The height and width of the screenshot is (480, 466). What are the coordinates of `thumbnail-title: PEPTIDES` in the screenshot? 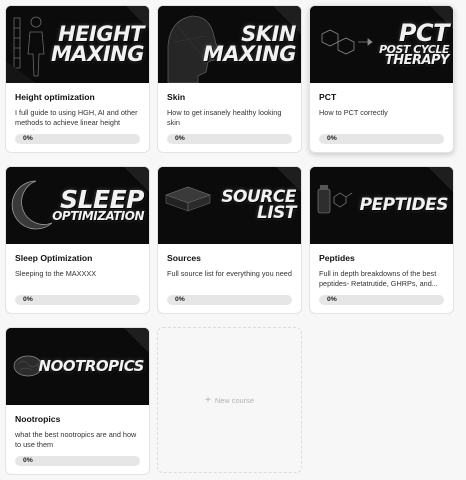 It's located at (404, 205).